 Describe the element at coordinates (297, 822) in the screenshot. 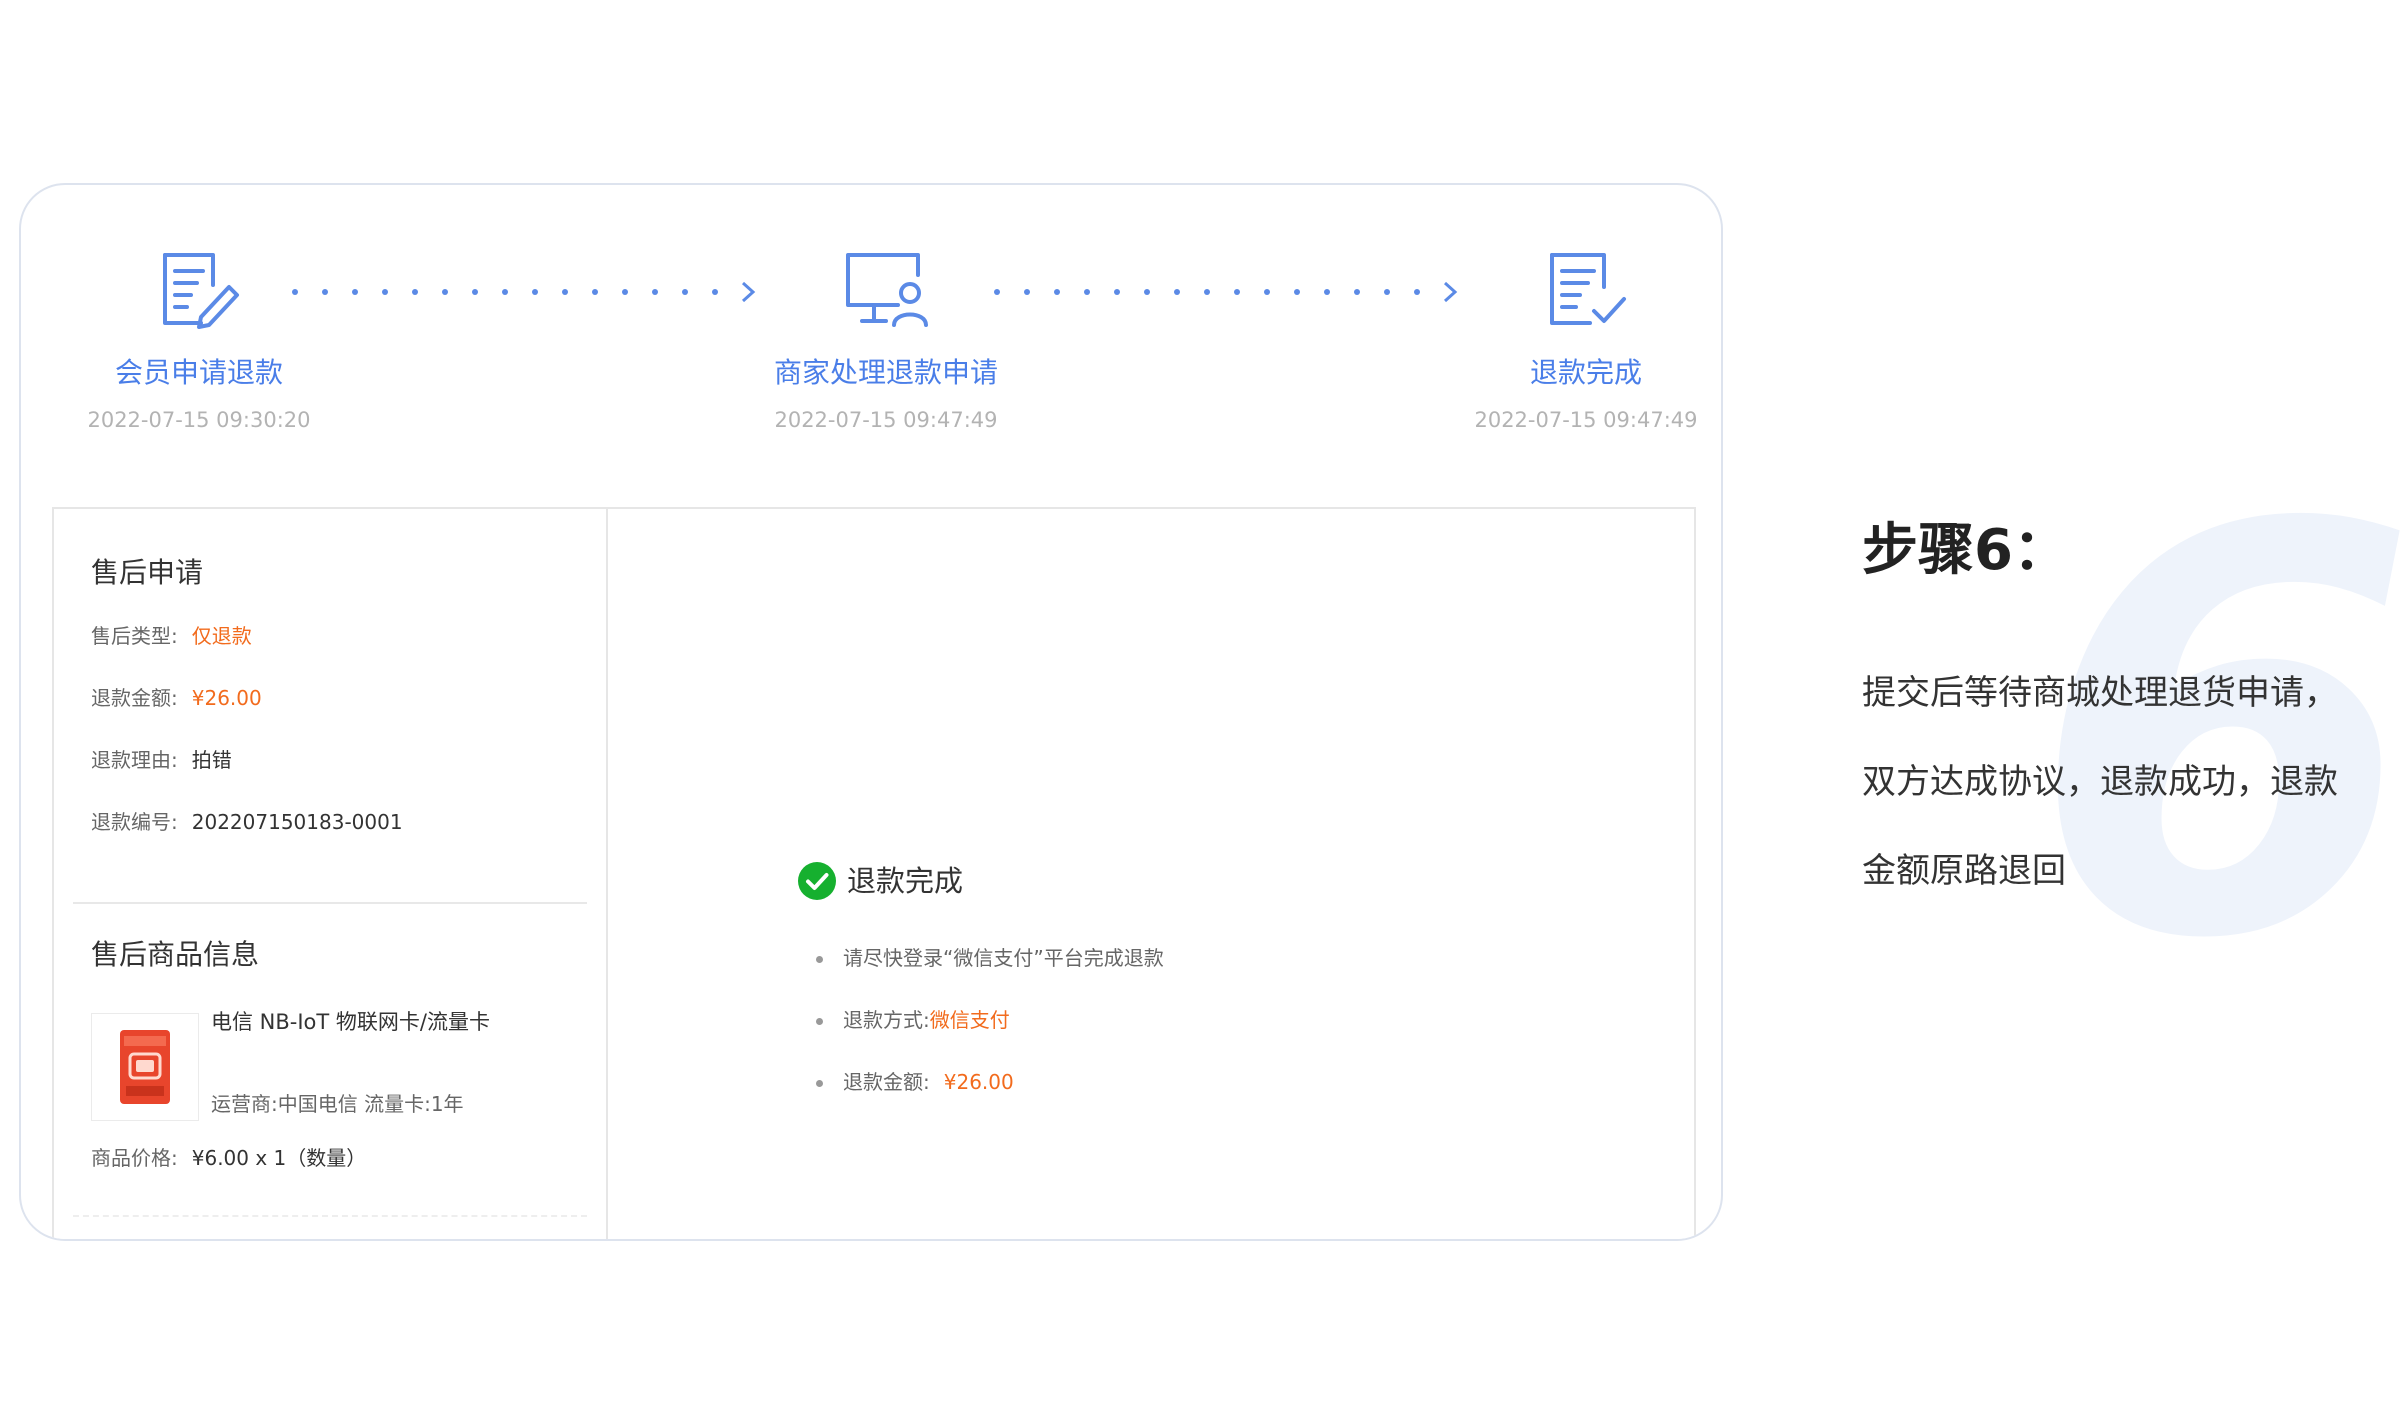

I see `refund-number-value: 202207150183-0001` at that location.